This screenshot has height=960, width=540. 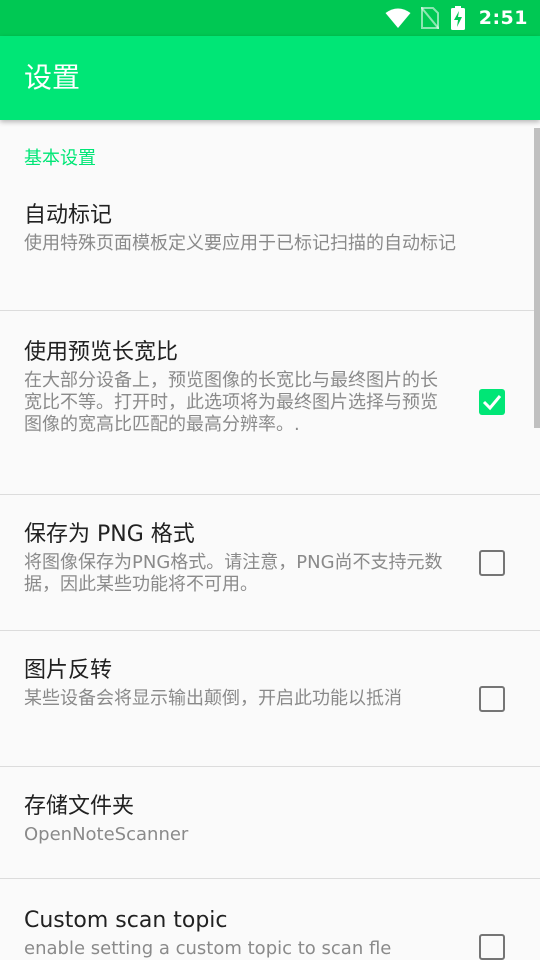 What do you see at coordinates (492, 563) in the screenshot?
I see `save-png-checkbox` at bounding box center [492, 563].